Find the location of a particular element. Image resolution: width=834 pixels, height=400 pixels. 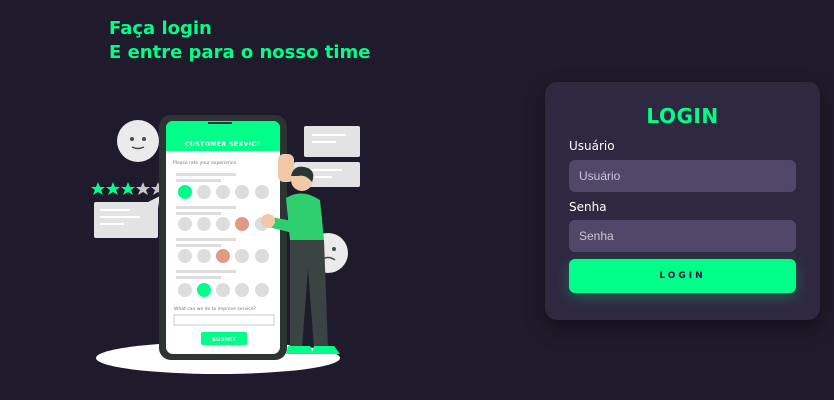

login-title: LOGIN is located at coordinates (682, 116).